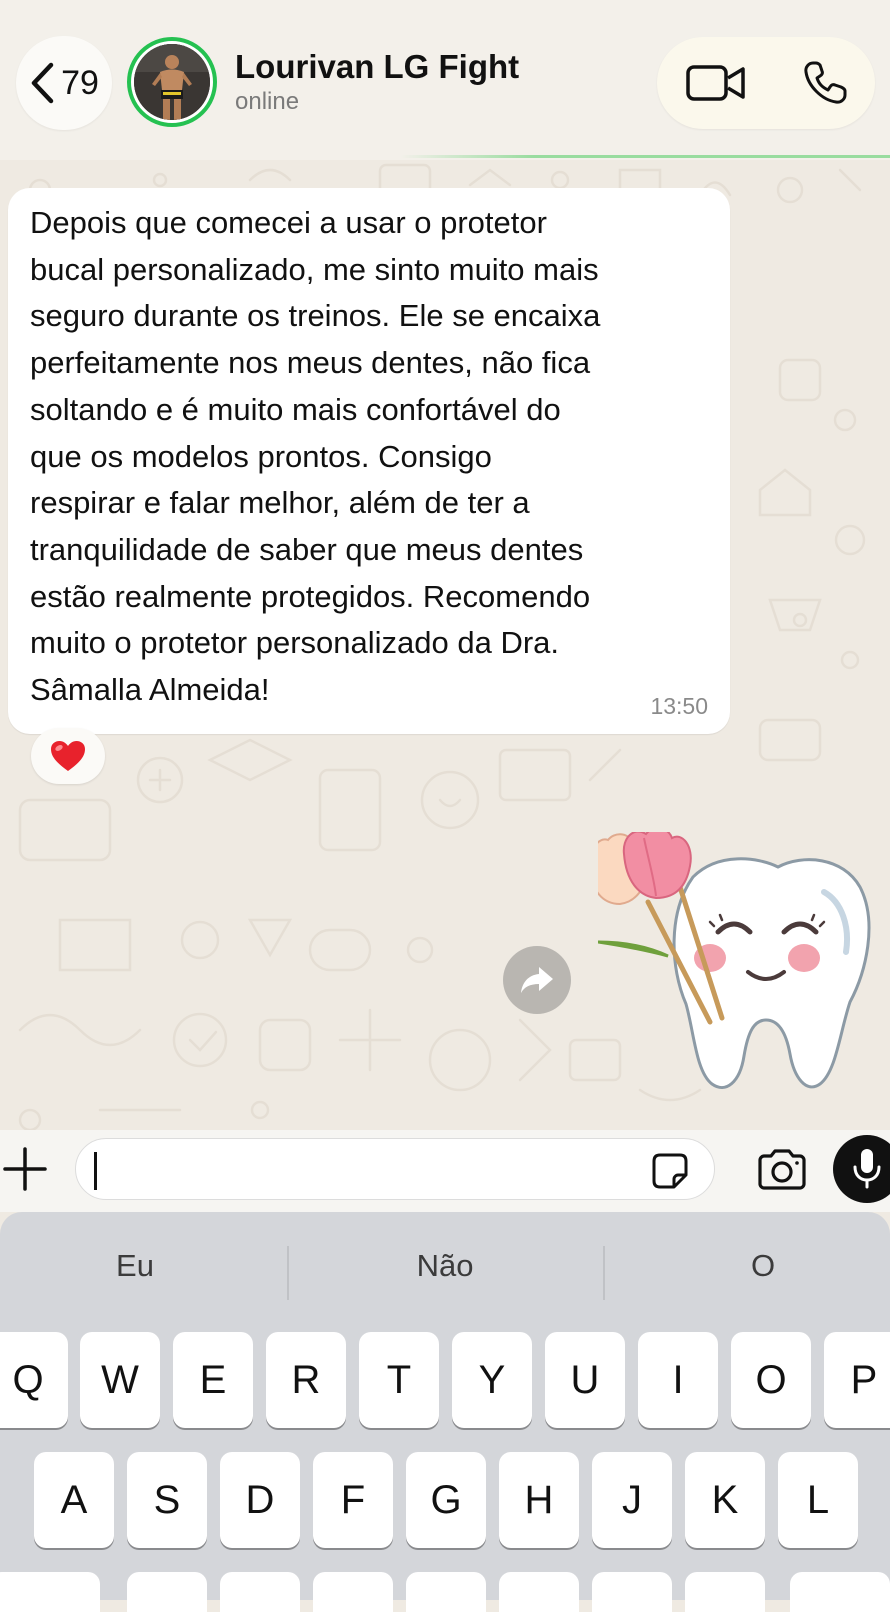 Image resolution: width=890 pixels, height=1612 pixels. I want to click on key-i: I, so click(678, 1380).